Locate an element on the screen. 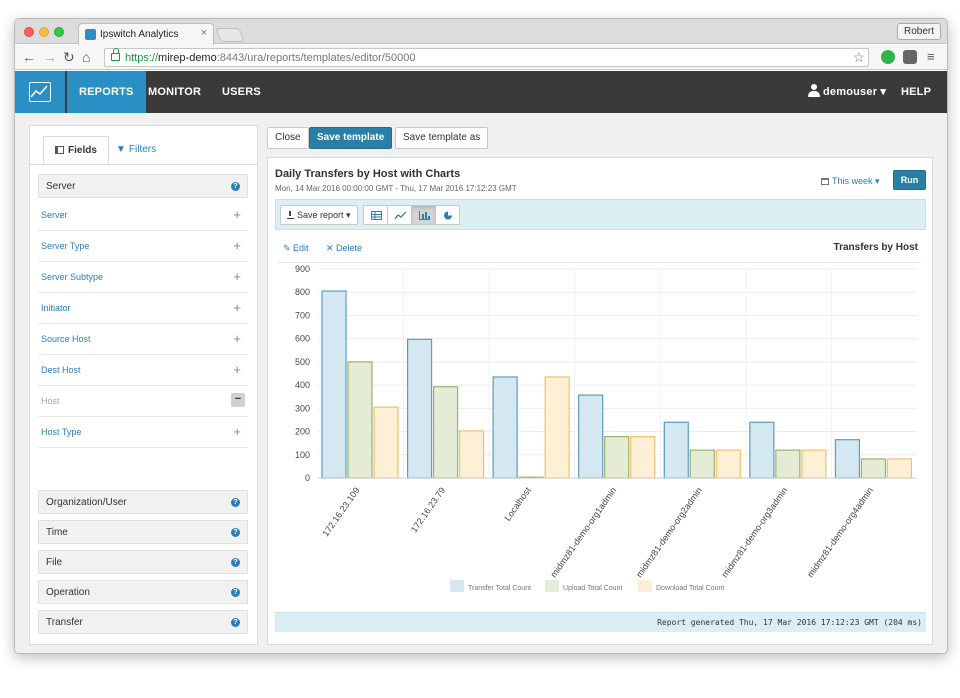 This screenshot has height=698, width=960. tab-close-icon: × is located at coordinates (204, 33).